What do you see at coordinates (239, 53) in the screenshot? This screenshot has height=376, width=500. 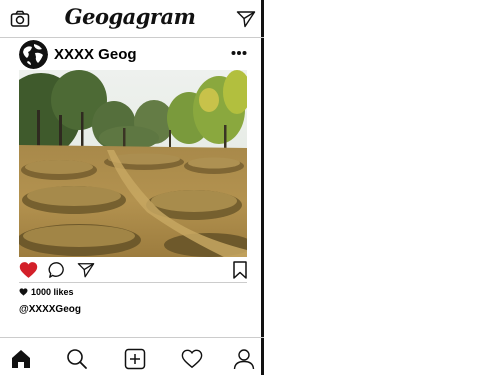 I see `more-options-icon` at bounding box center [239, 53].